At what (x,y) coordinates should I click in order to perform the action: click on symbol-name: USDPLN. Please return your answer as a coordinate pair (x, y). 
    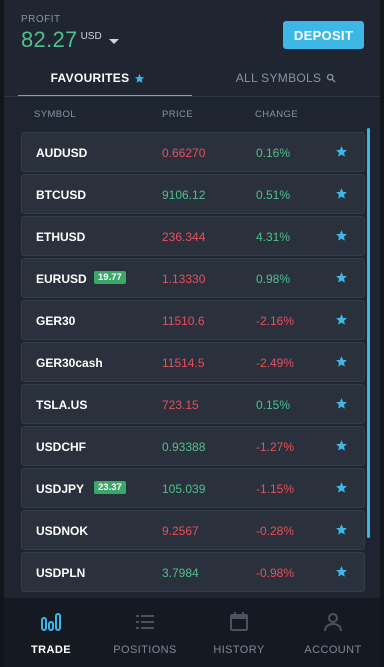
    Looking at the image, I should click on (61, 573).